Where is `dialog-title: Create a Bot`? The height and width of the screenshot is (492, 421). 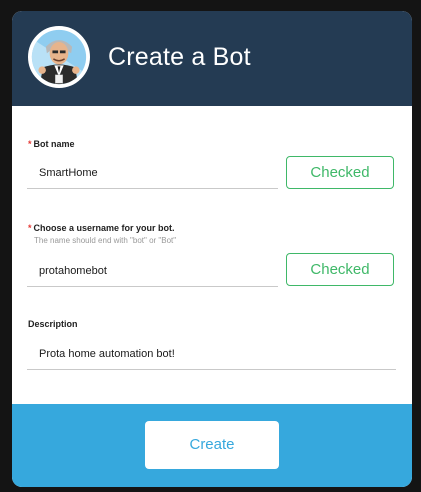 dialog-title: Create a Bot is located at coordinates (179, 57).